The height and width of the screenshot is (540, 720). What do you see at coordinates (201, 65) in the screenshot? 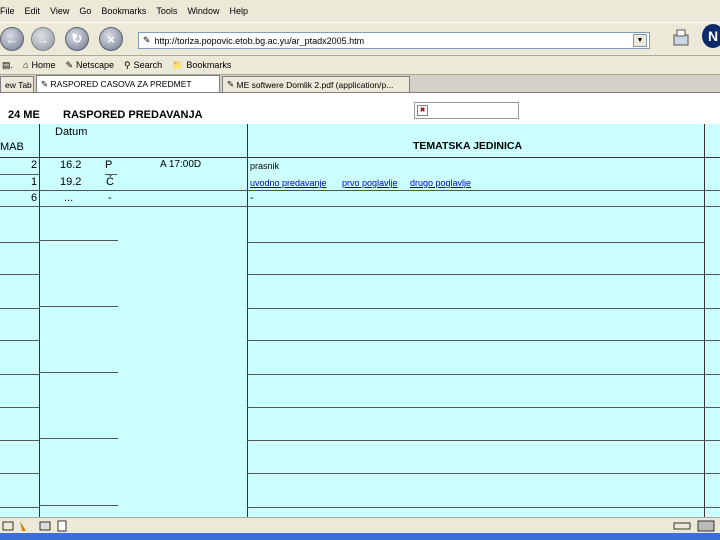
I see `bookmarks-link: 📁 Bookmarks` at bounding box center [201, 65].